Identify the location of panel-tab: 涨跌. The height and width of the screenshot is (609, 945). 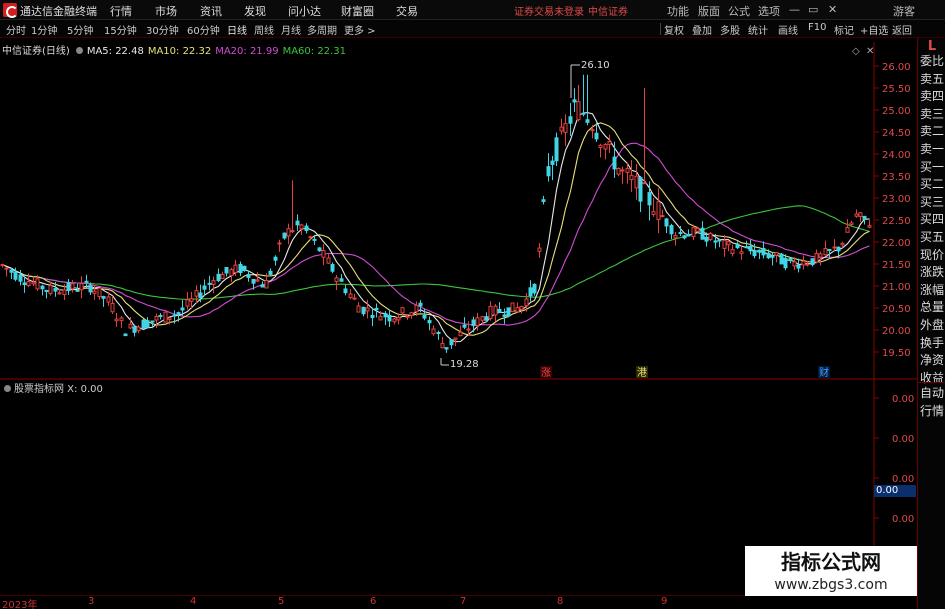
(932, 272).